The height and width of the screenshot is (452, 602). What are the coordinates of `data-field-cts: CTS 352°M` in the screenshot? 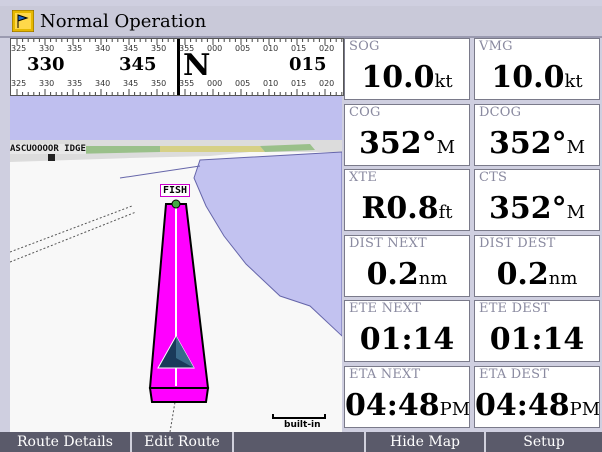 It's located at (537, 200).